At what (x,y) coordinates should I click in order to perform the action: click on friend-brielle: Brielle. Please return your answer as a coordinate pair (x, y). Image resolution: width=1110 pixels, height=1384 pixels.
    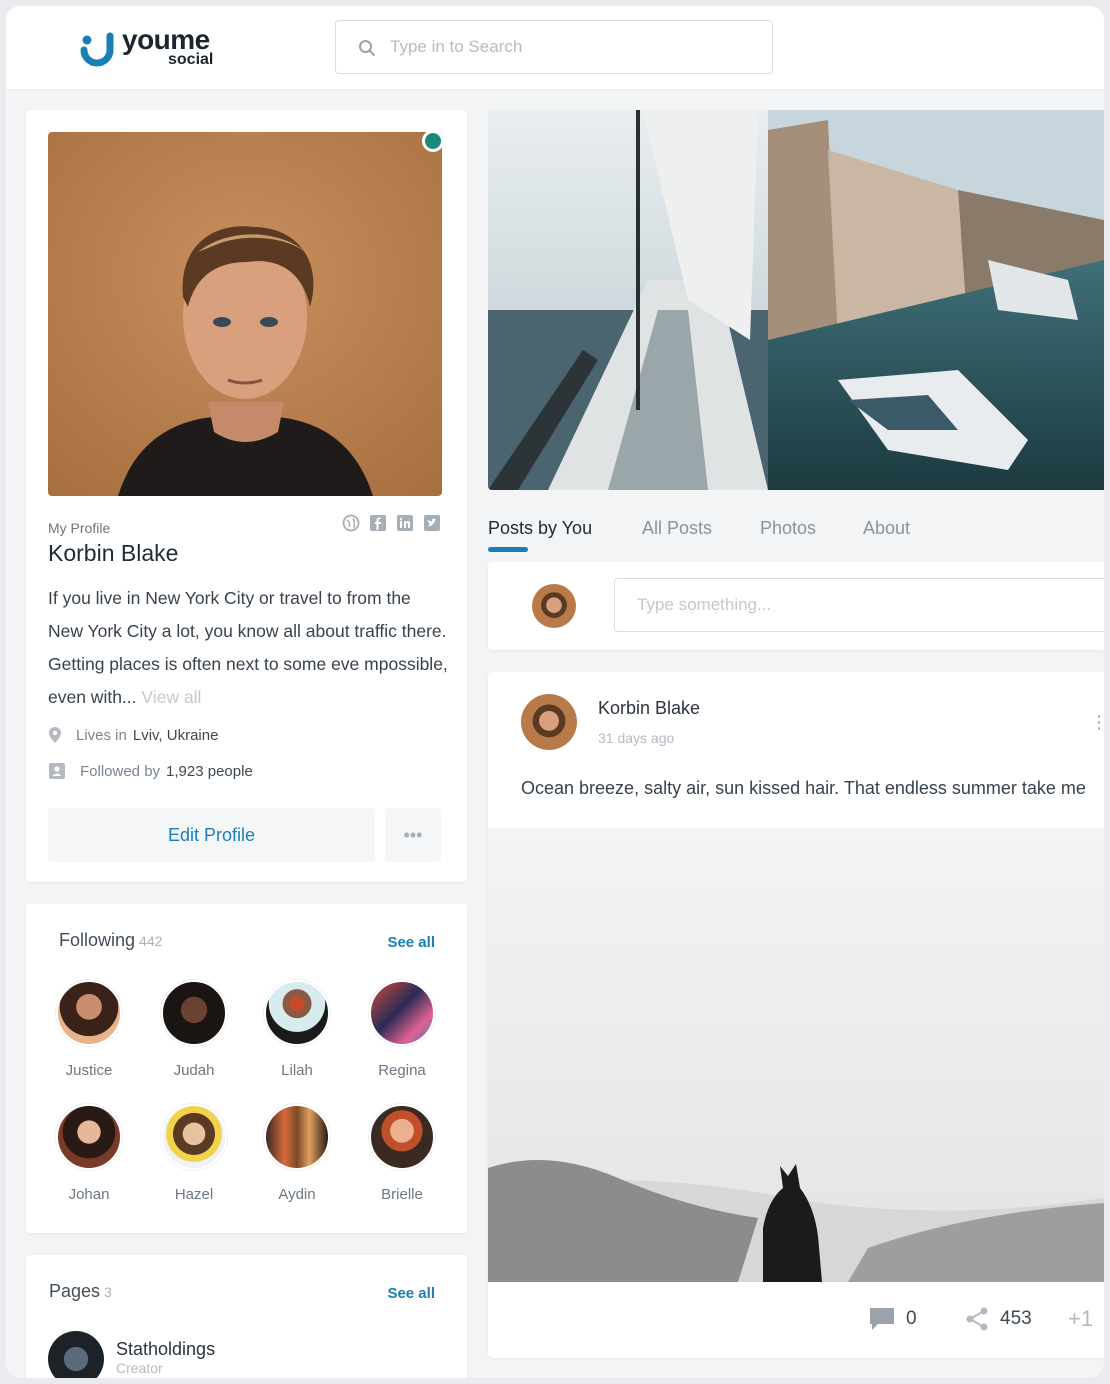
    Looking at the image, I should click on (402, 1153).